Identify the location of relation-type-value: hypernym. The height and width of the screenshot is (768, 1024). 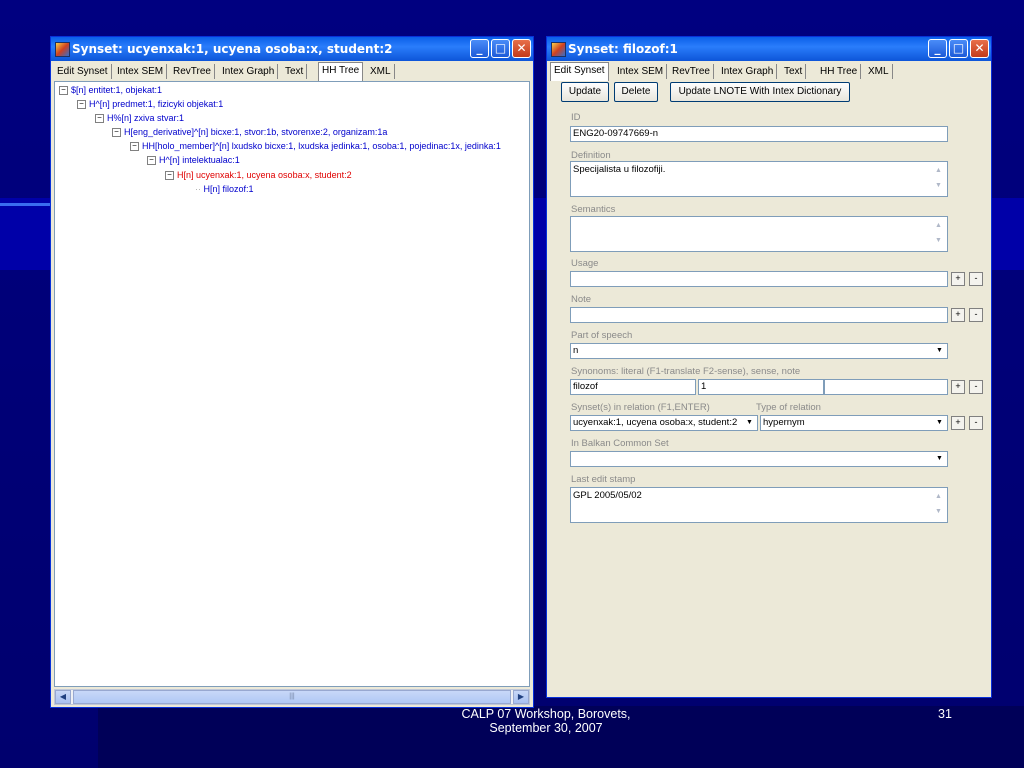
(784, 422).